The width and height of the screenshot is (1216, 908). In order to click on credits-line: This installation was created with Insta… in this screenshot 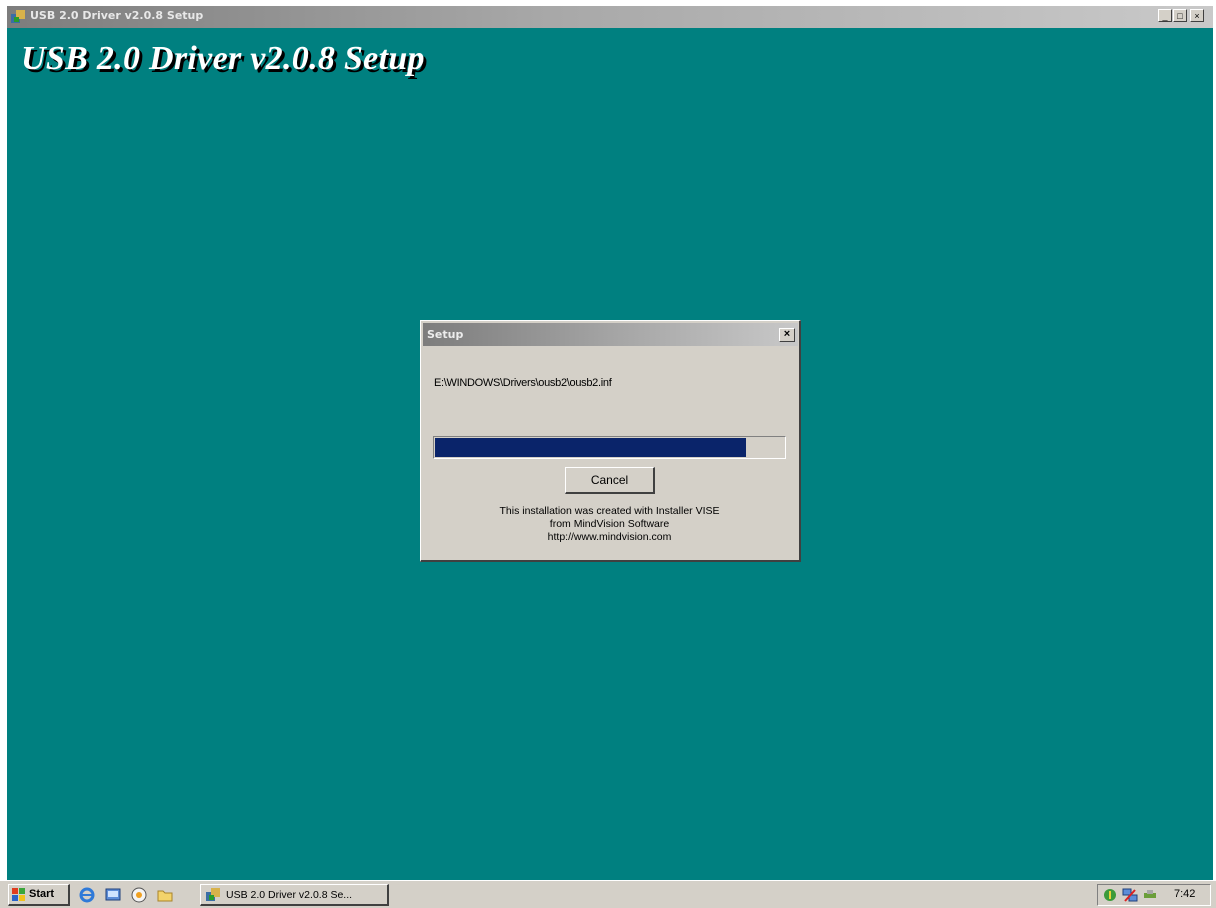, I will do `click(609, 511)`.